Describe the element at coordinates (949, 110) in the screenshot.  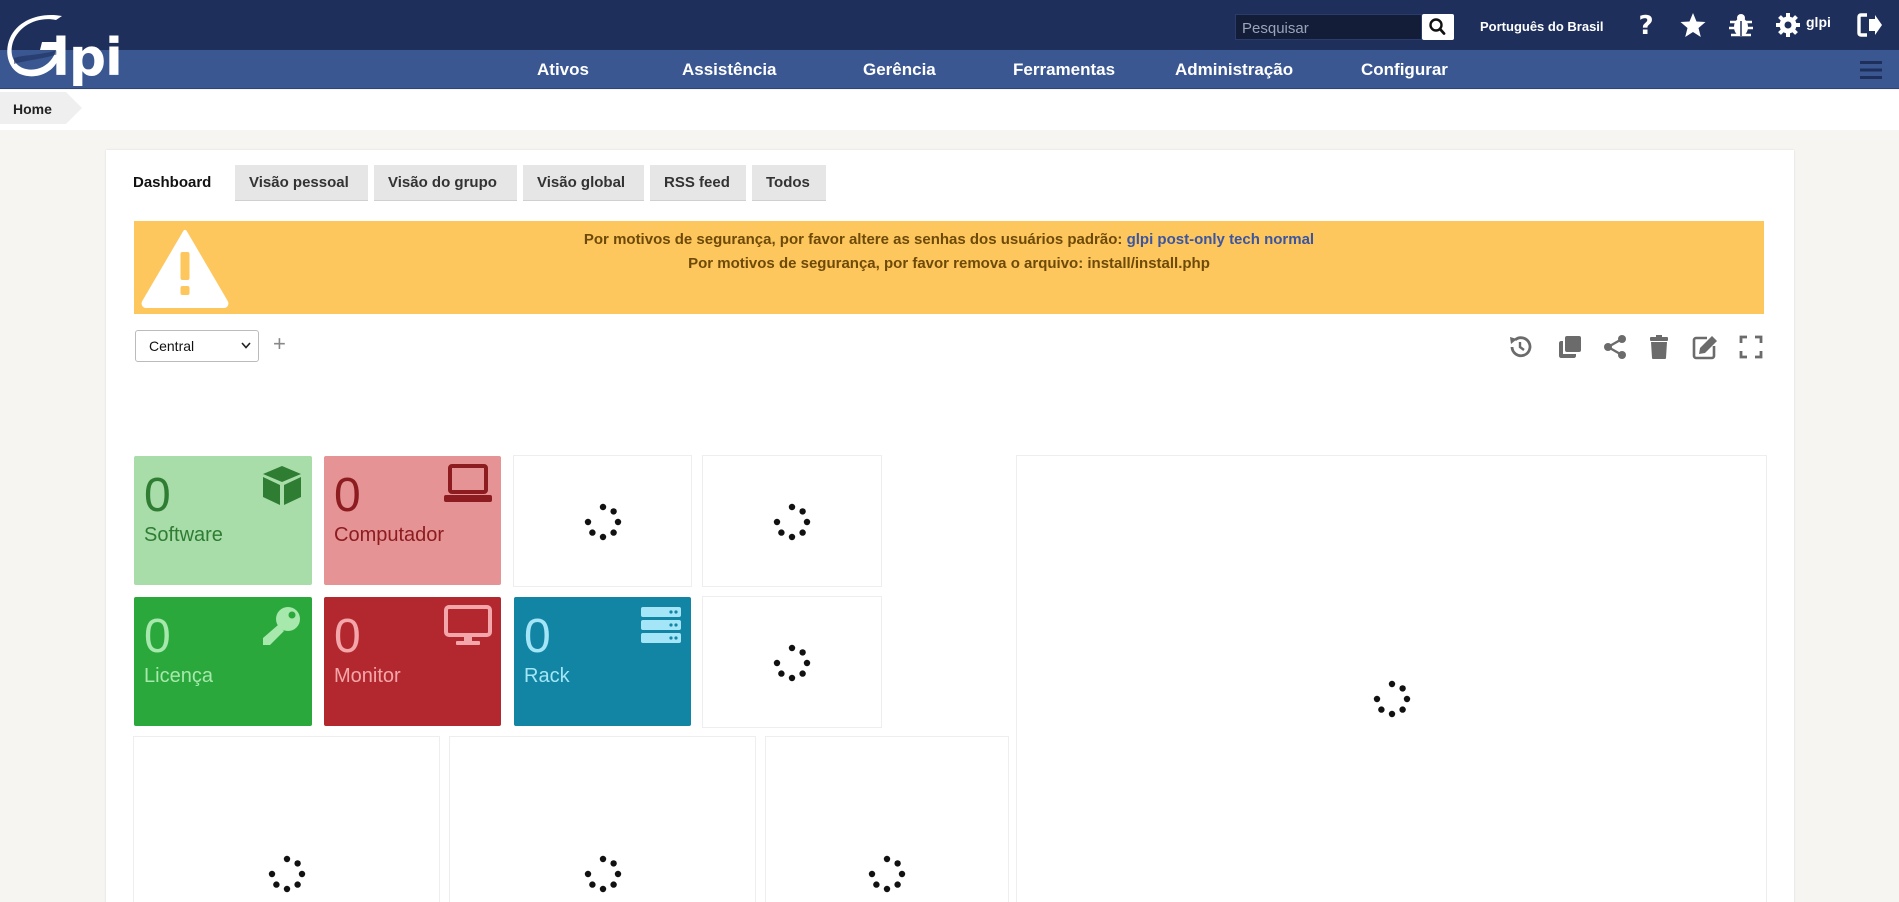
I see `breadcrumb-bar` at that location.